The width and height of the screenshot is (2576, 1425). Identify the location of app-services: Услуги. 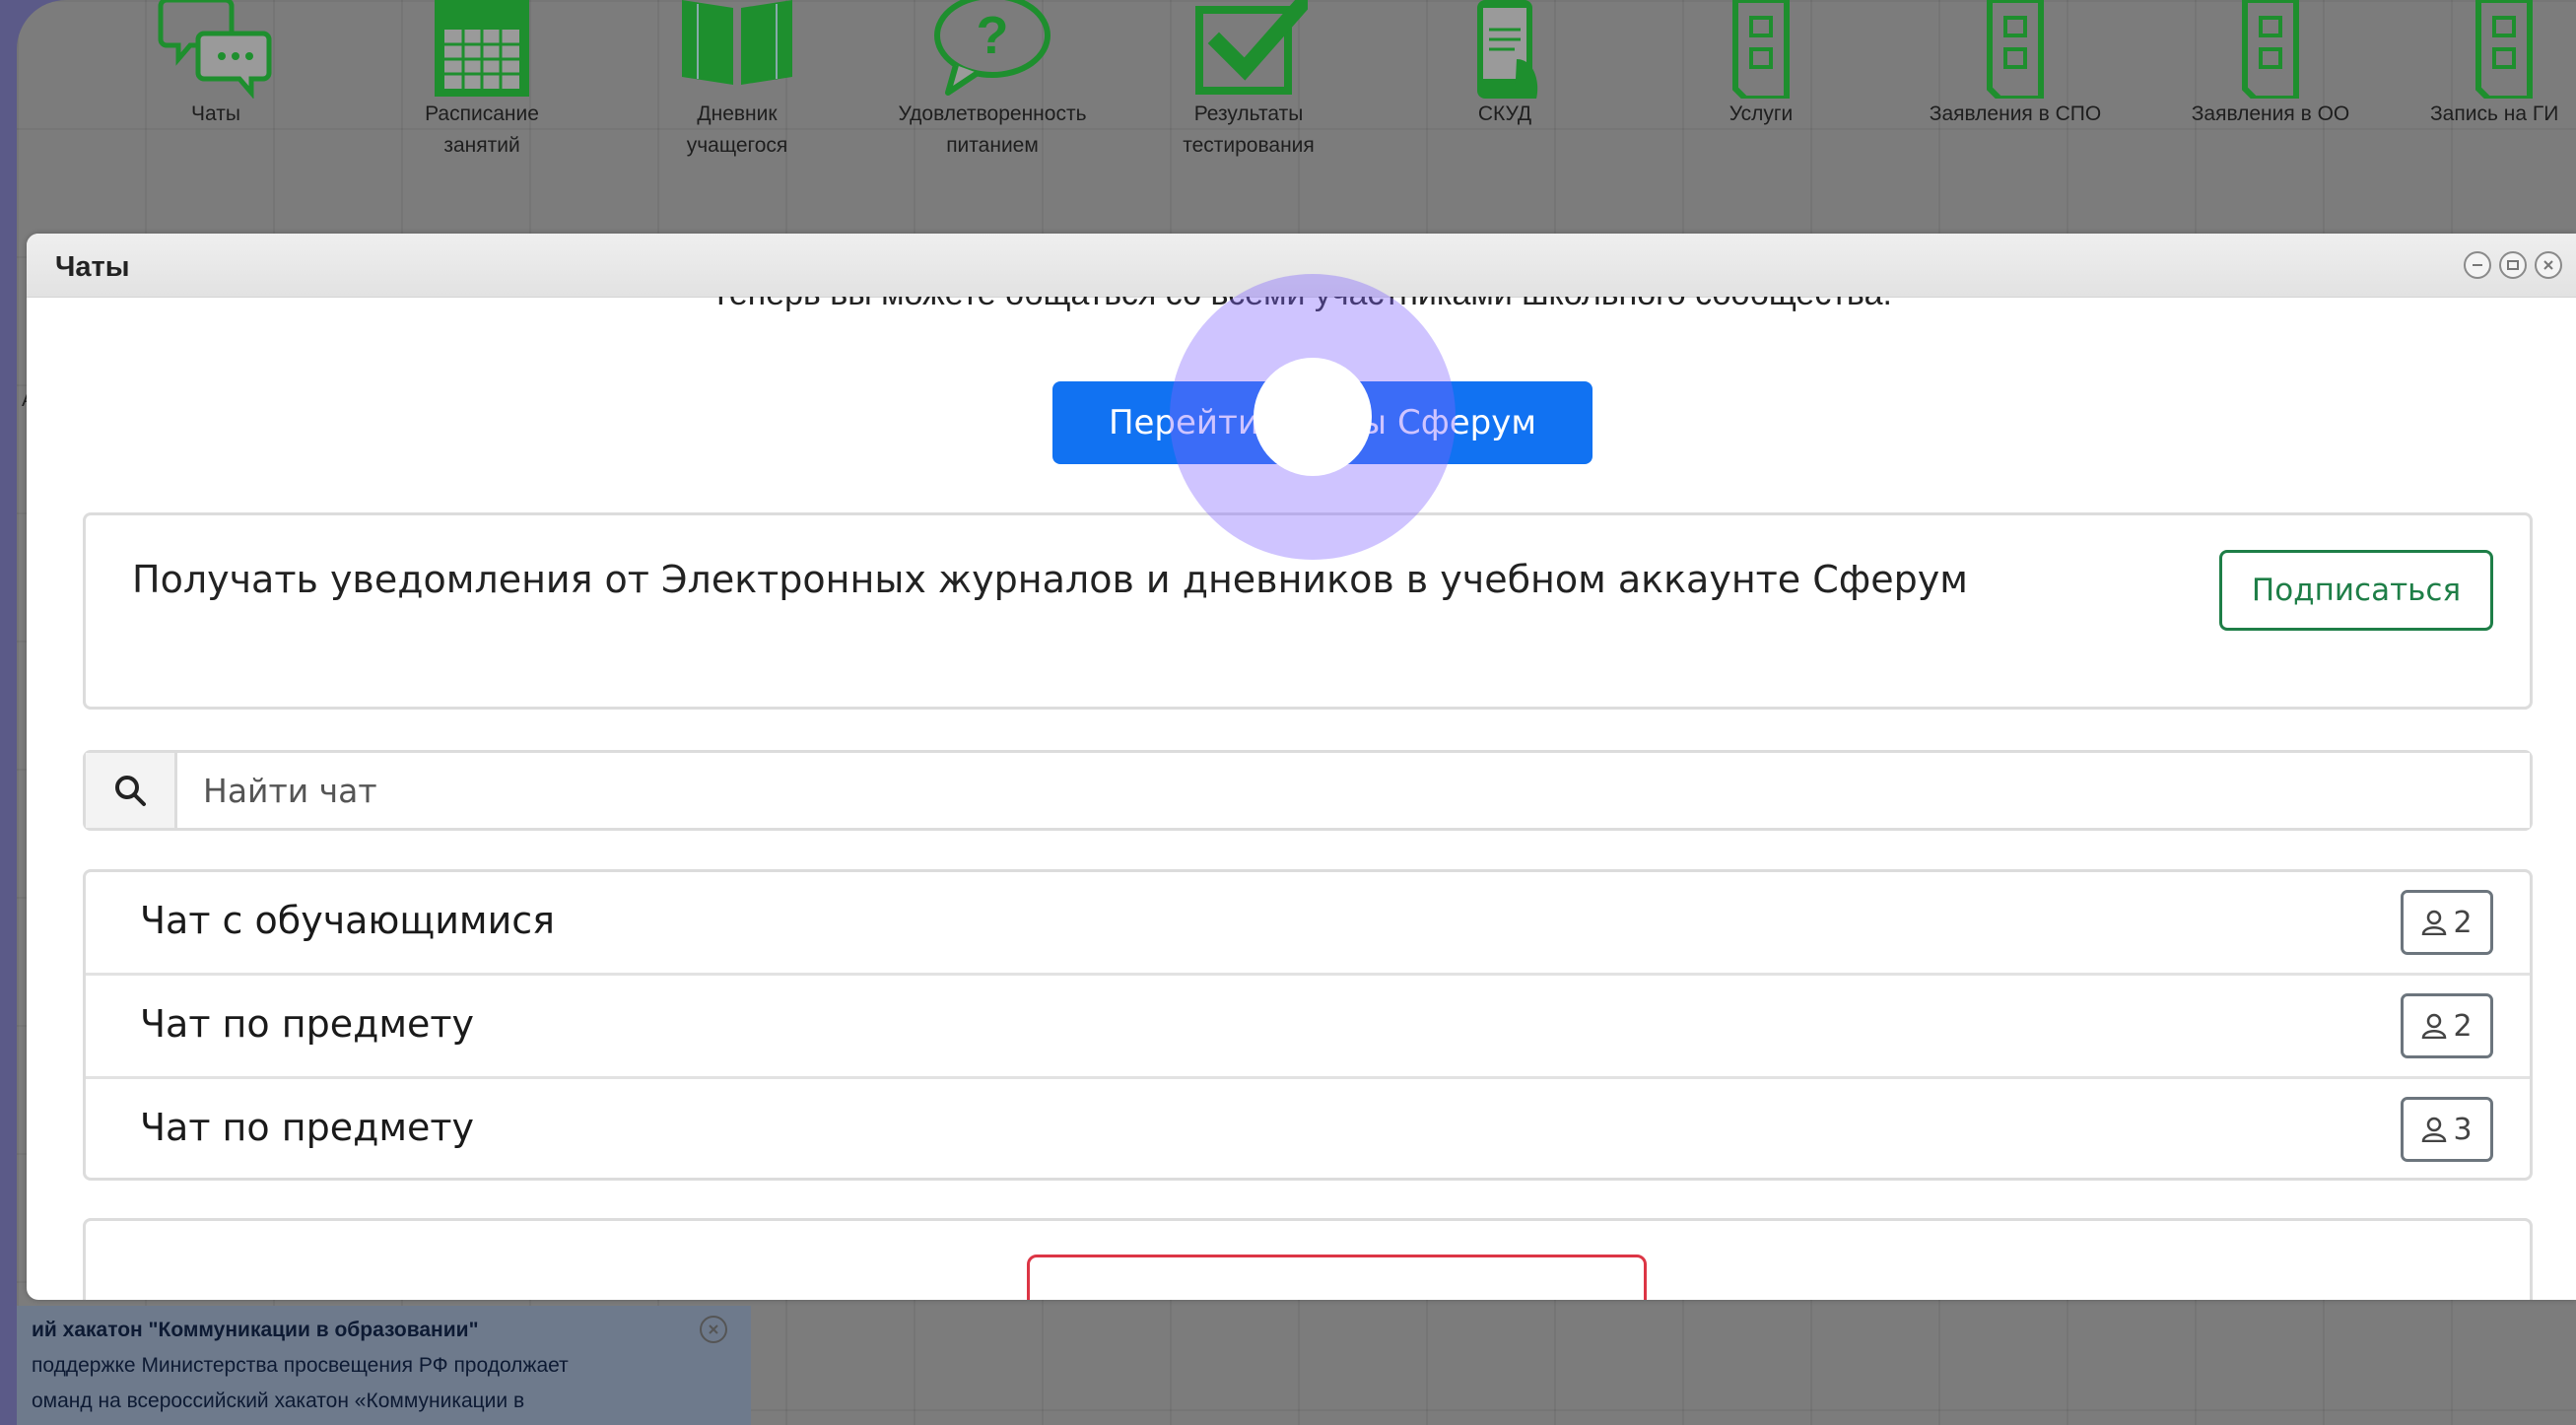
(1761, 65).